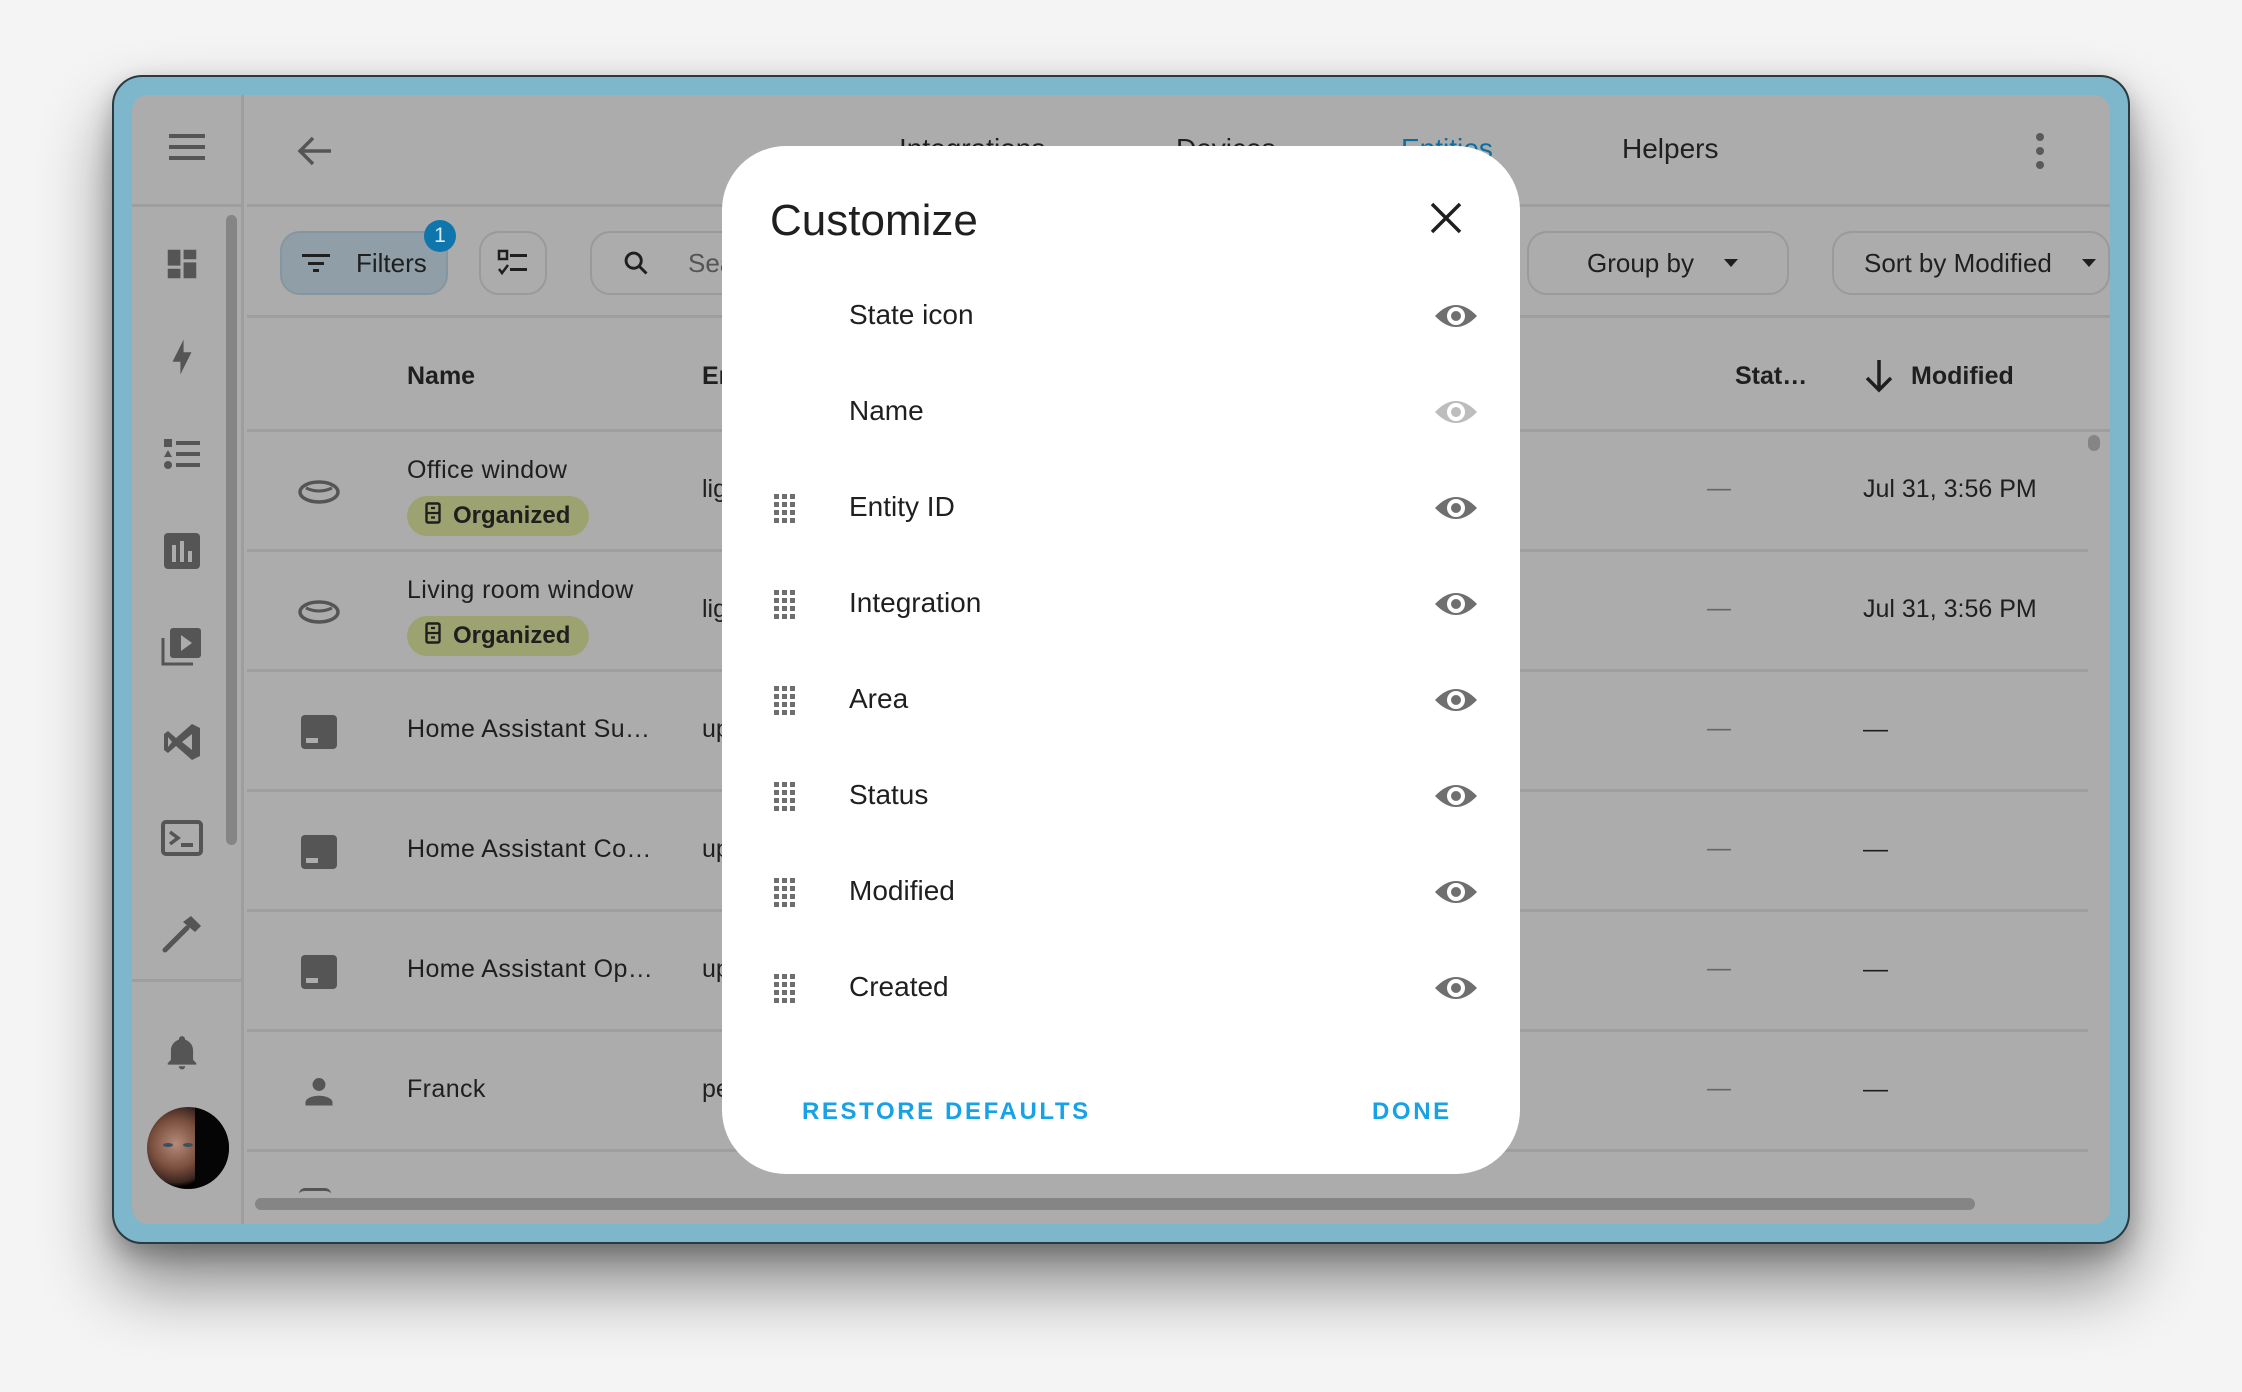  I want to click on done-button: DONE, so click(1412, 1112).